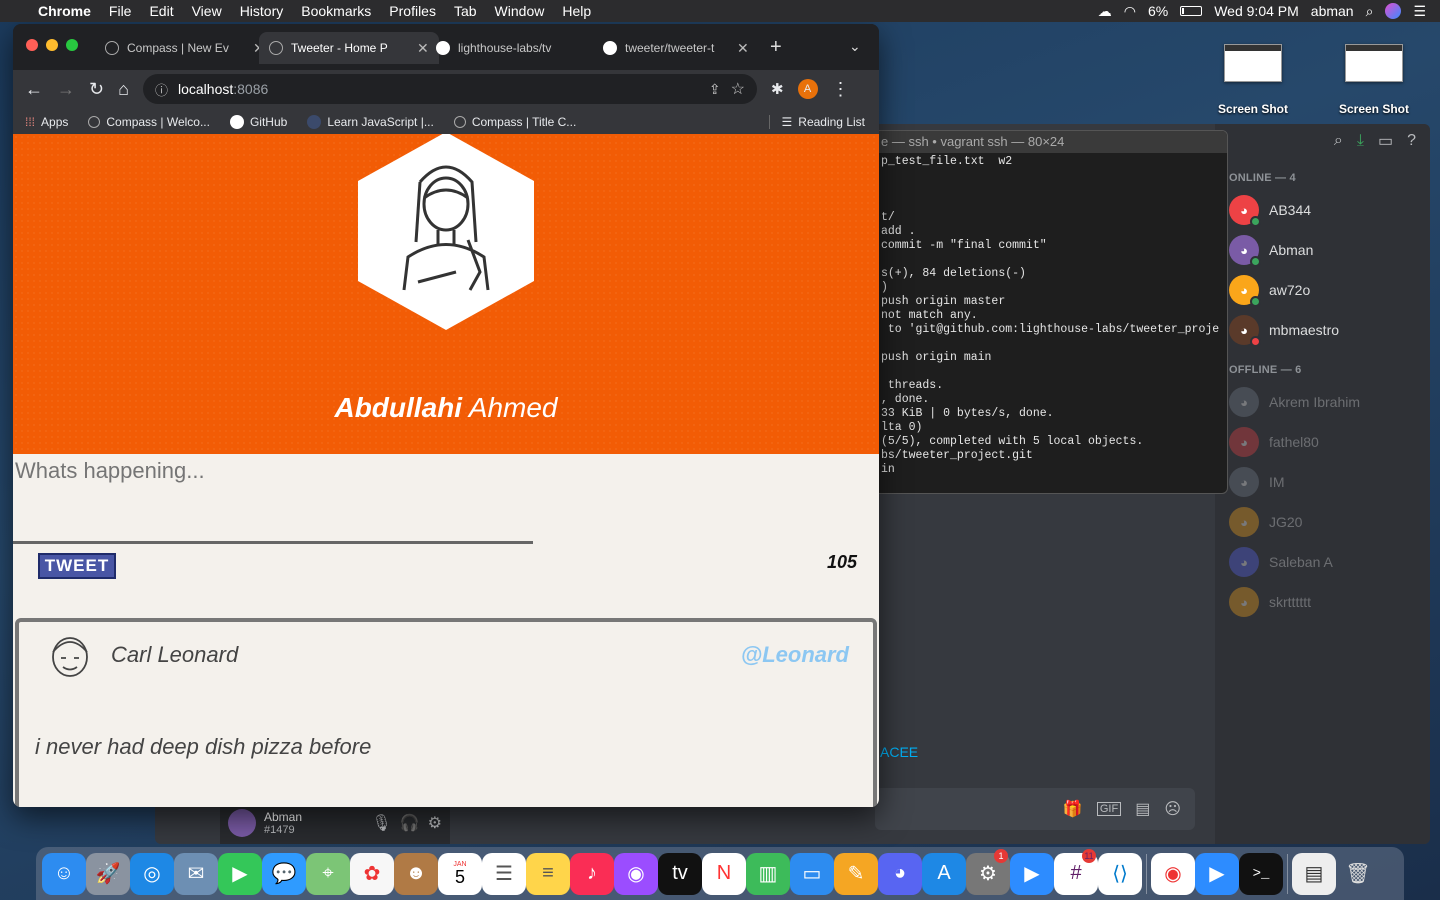 The width and height of the screenshot is (1440, 900). Describe the element at coordinates (900, 873) in the screenshot. I see `discord-icon: ◕` at that location.